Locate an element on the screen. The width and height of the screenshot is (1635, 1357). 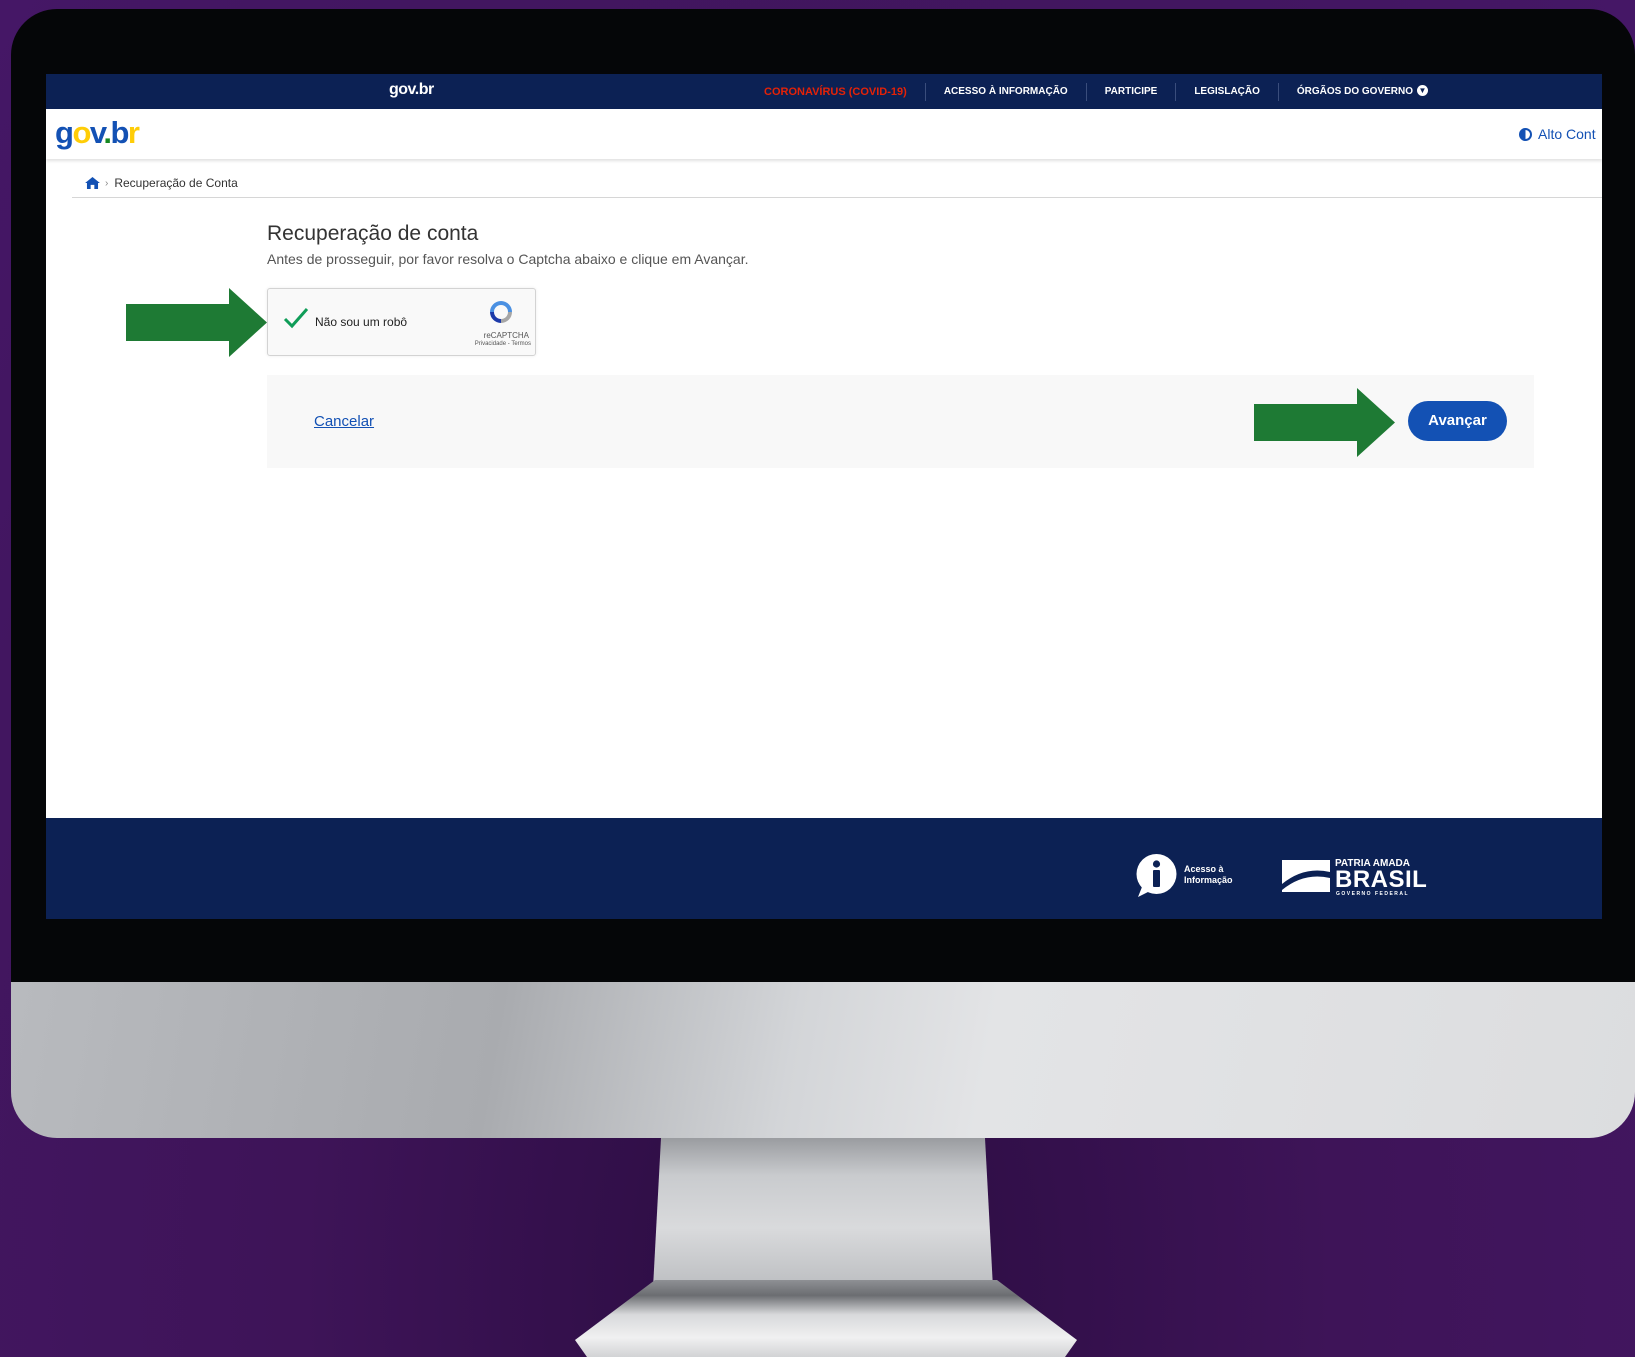
nav-acesso-informacao: ACESSO À INFORMAÇÃO is located at coordinates (1005, 91).